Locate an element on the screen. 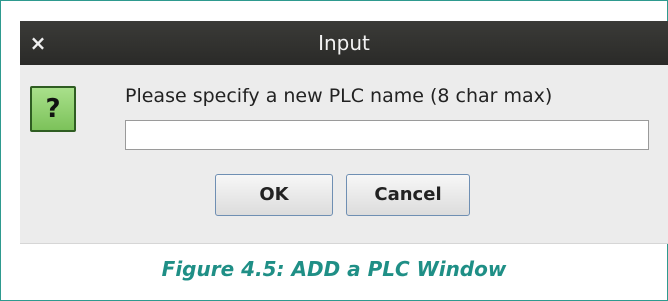 The image size is (668, 301). figure-caption: Figure 4.5: ADD a PLC Window is located at coordinates (334, 269).